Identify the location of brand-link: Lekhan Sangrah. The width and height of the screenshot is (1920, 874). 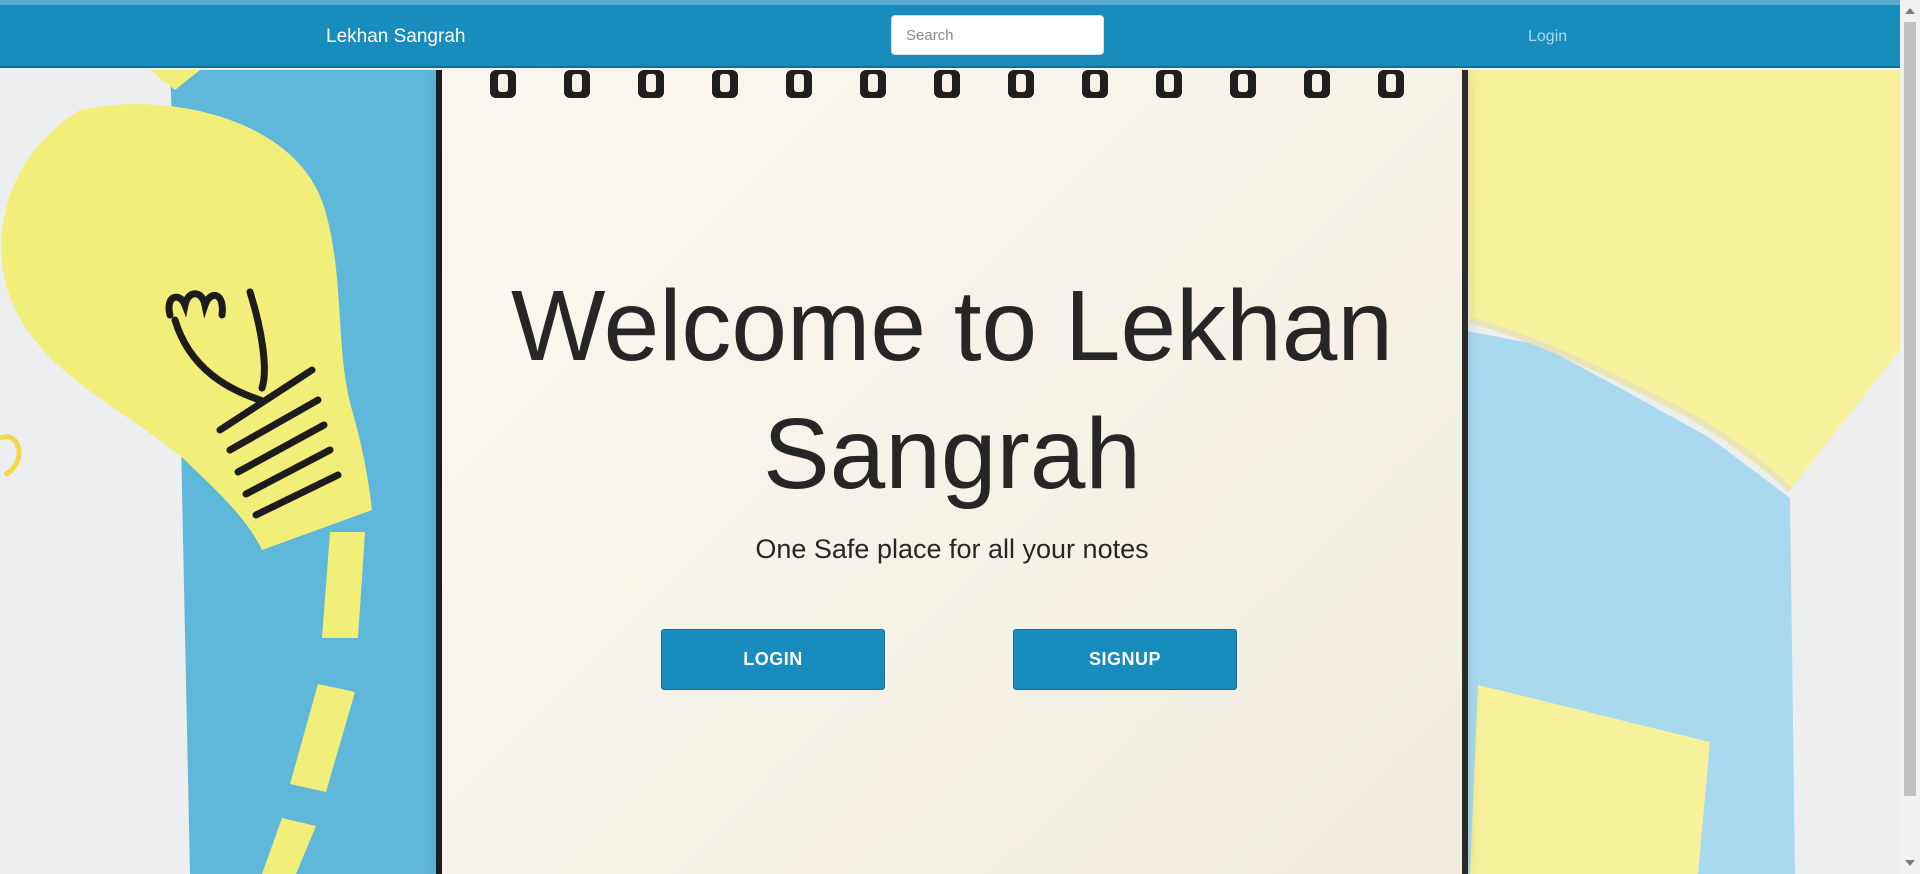
(395, 36).